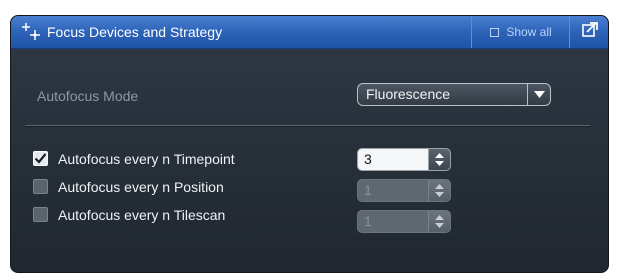 This screenshot has width=618, height=278. Describe the element at coordinates (368, 159) in the screenshot. I see `timepoint-value: 3` at that location.